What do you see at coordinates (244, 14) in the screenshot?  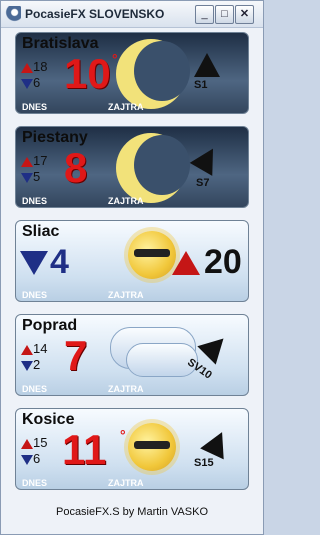 I see `close-button: ✕` at bounding box center [244, 14].